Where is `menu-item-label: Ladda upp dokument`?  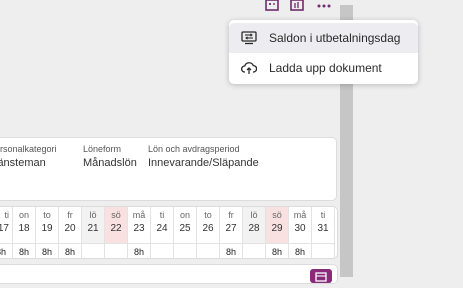
menu-item-label: Ladda upp dokument is located at coordinates (325, 68).